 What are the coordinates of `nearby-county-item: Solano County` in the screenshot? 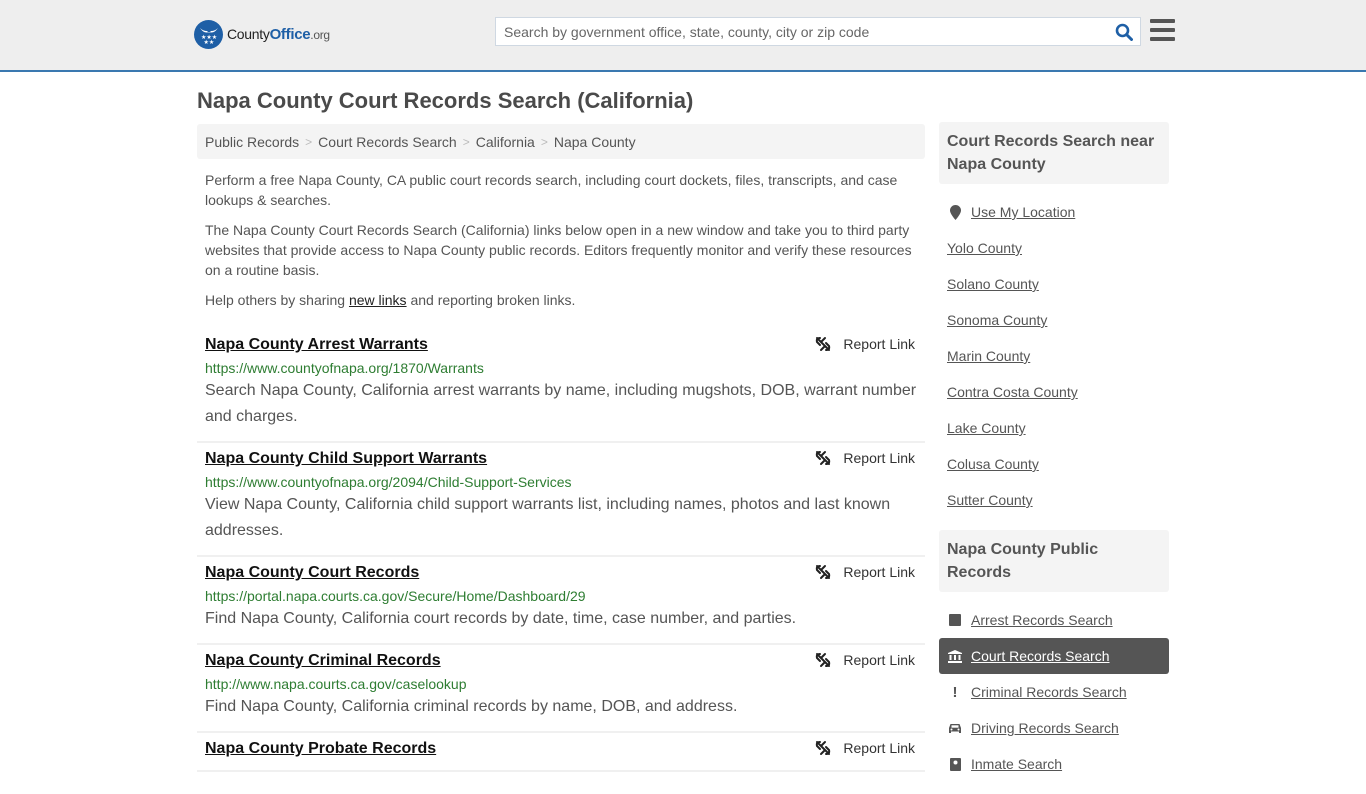 It's located at (1054, 284).